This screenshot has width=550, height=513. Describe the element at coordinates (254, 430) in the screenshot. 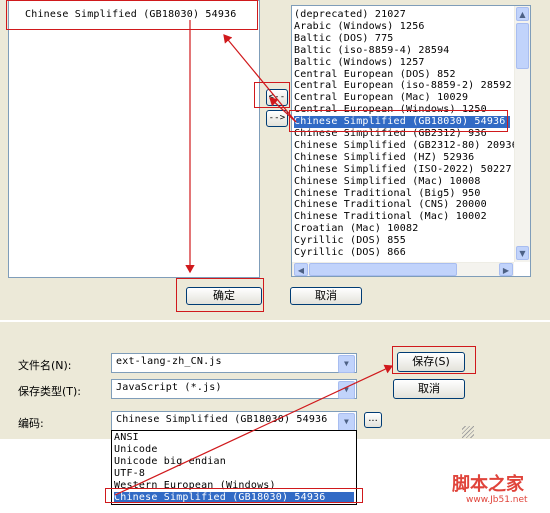

I see `arrow-to-save` at that location.